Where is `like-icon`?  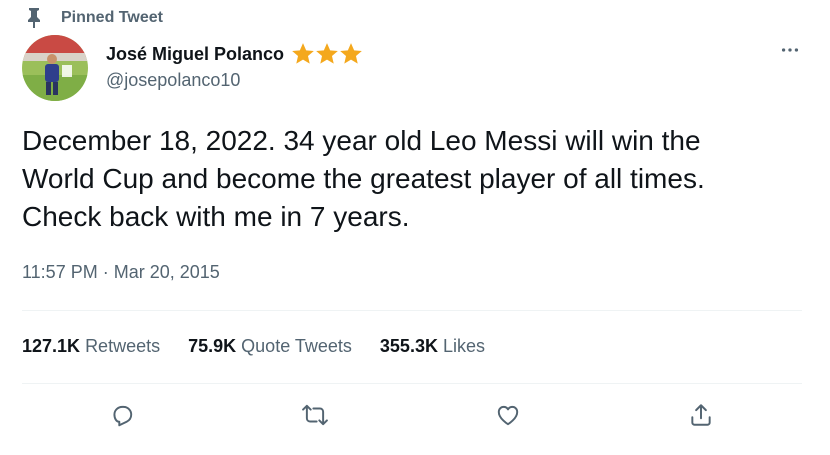 like-icon is located at coordinates (508, 415).